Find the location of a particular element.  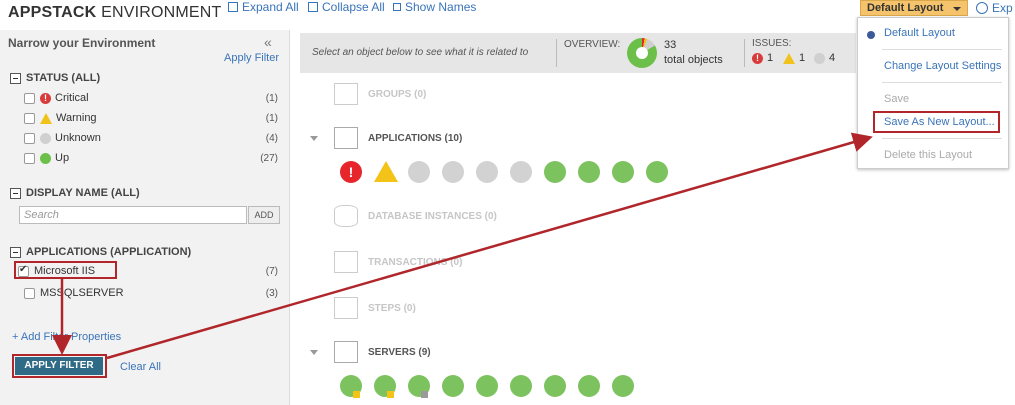

sidebar-title: Narrow your Environment is located at coordinates (82, 43).